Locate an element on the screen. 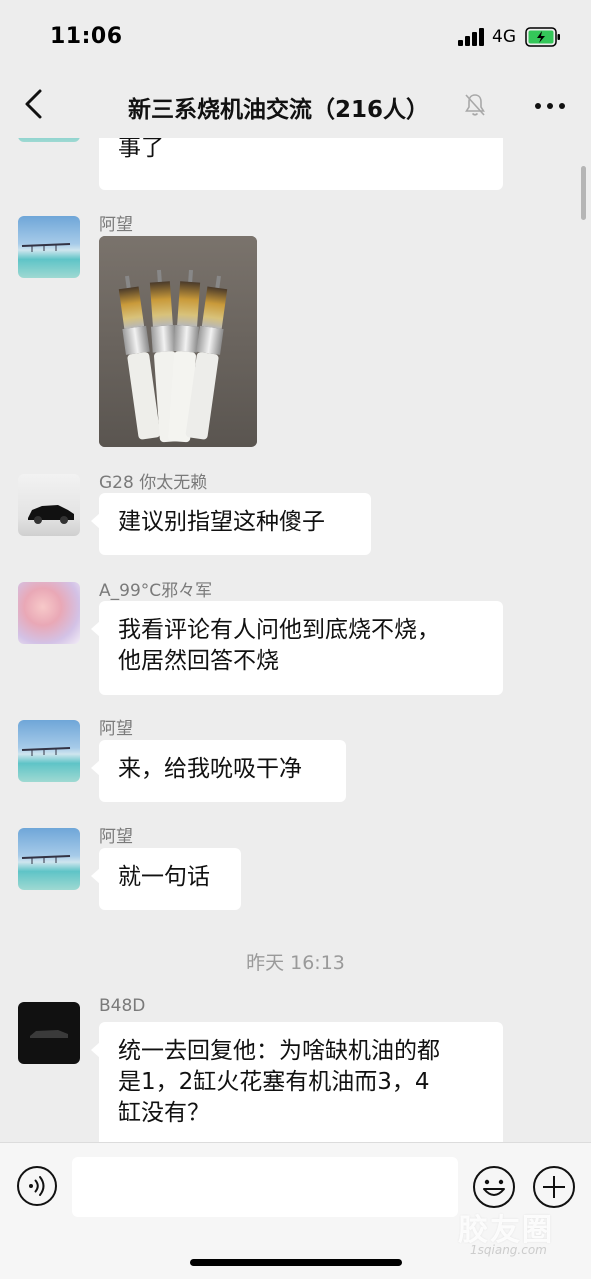 Image resolution: width=591 pixels, height=1279 pixels. message-text: 建议别指望这种傻子 is located at coordinates (221, 522).